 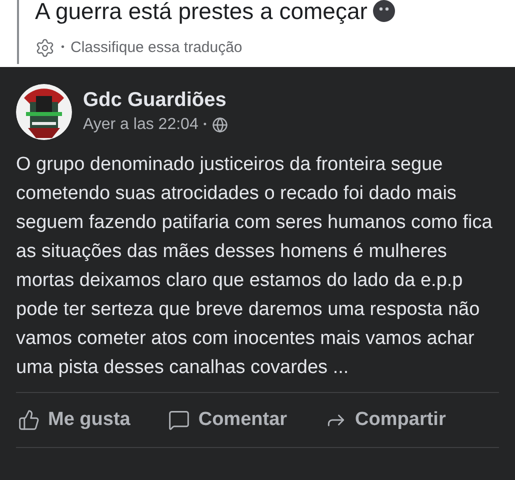 What do you see at coordinates (155, 100) in the screenshot?
I see `author-name: Gdc Guardiões` at bounding box center [155, 100].